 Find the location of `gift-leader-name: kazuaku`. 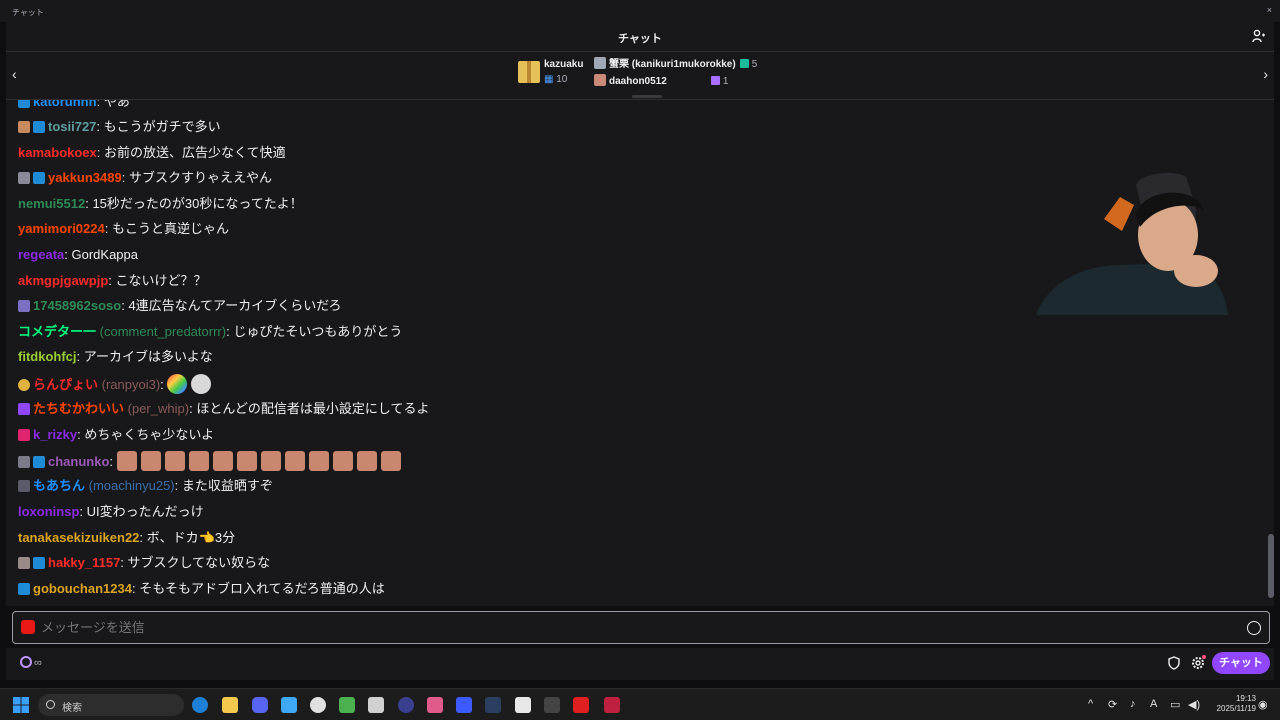

gift-leader-name: kazuaku is located at coordinates (564, 64).